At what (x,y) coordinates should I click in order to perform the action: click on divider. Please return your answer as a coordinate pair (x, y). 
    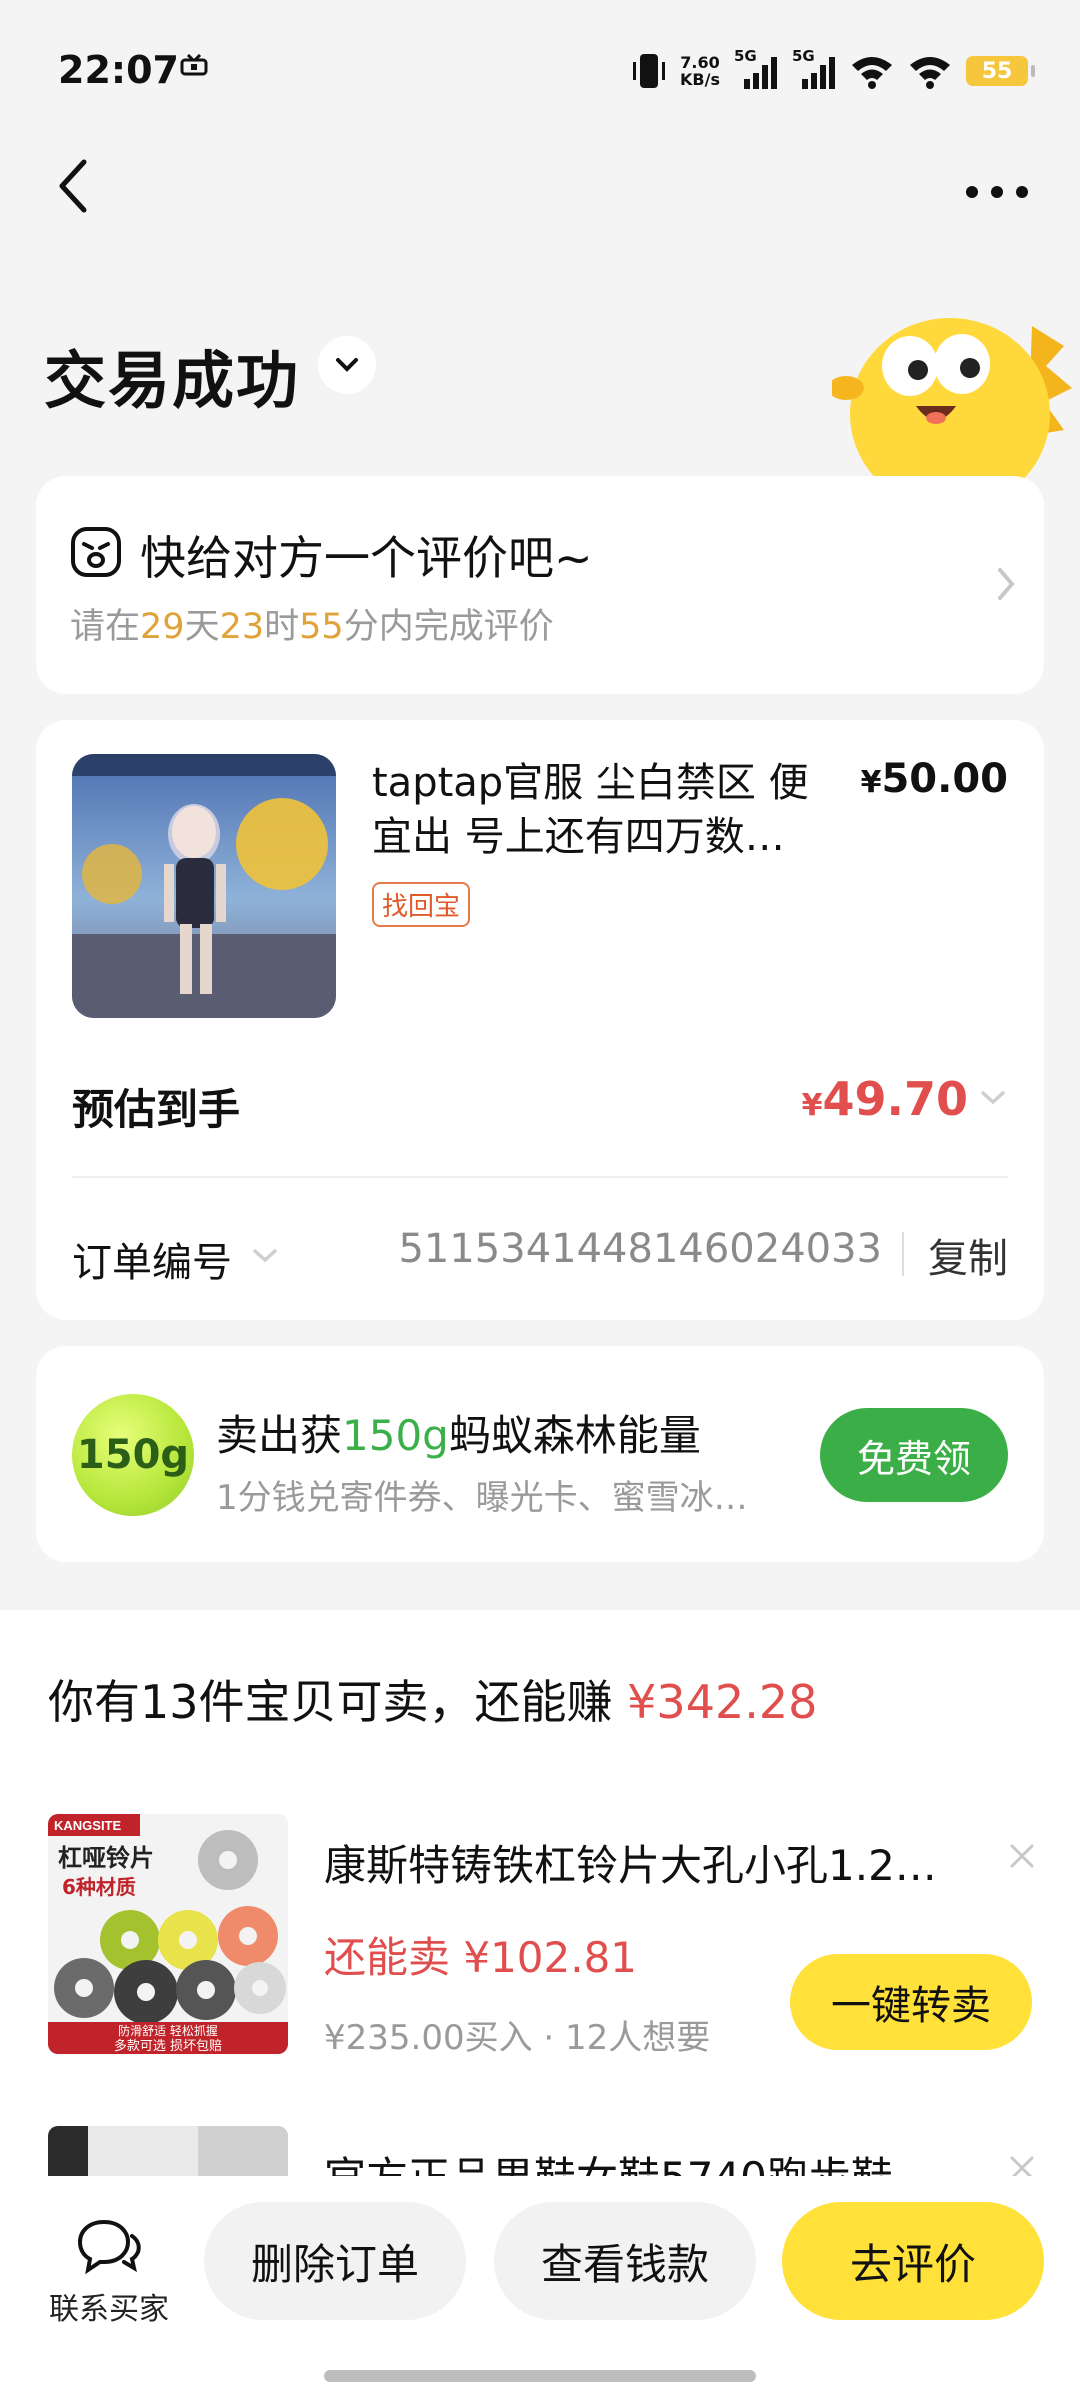
    Looking at the image, I should click on (540, 1177).